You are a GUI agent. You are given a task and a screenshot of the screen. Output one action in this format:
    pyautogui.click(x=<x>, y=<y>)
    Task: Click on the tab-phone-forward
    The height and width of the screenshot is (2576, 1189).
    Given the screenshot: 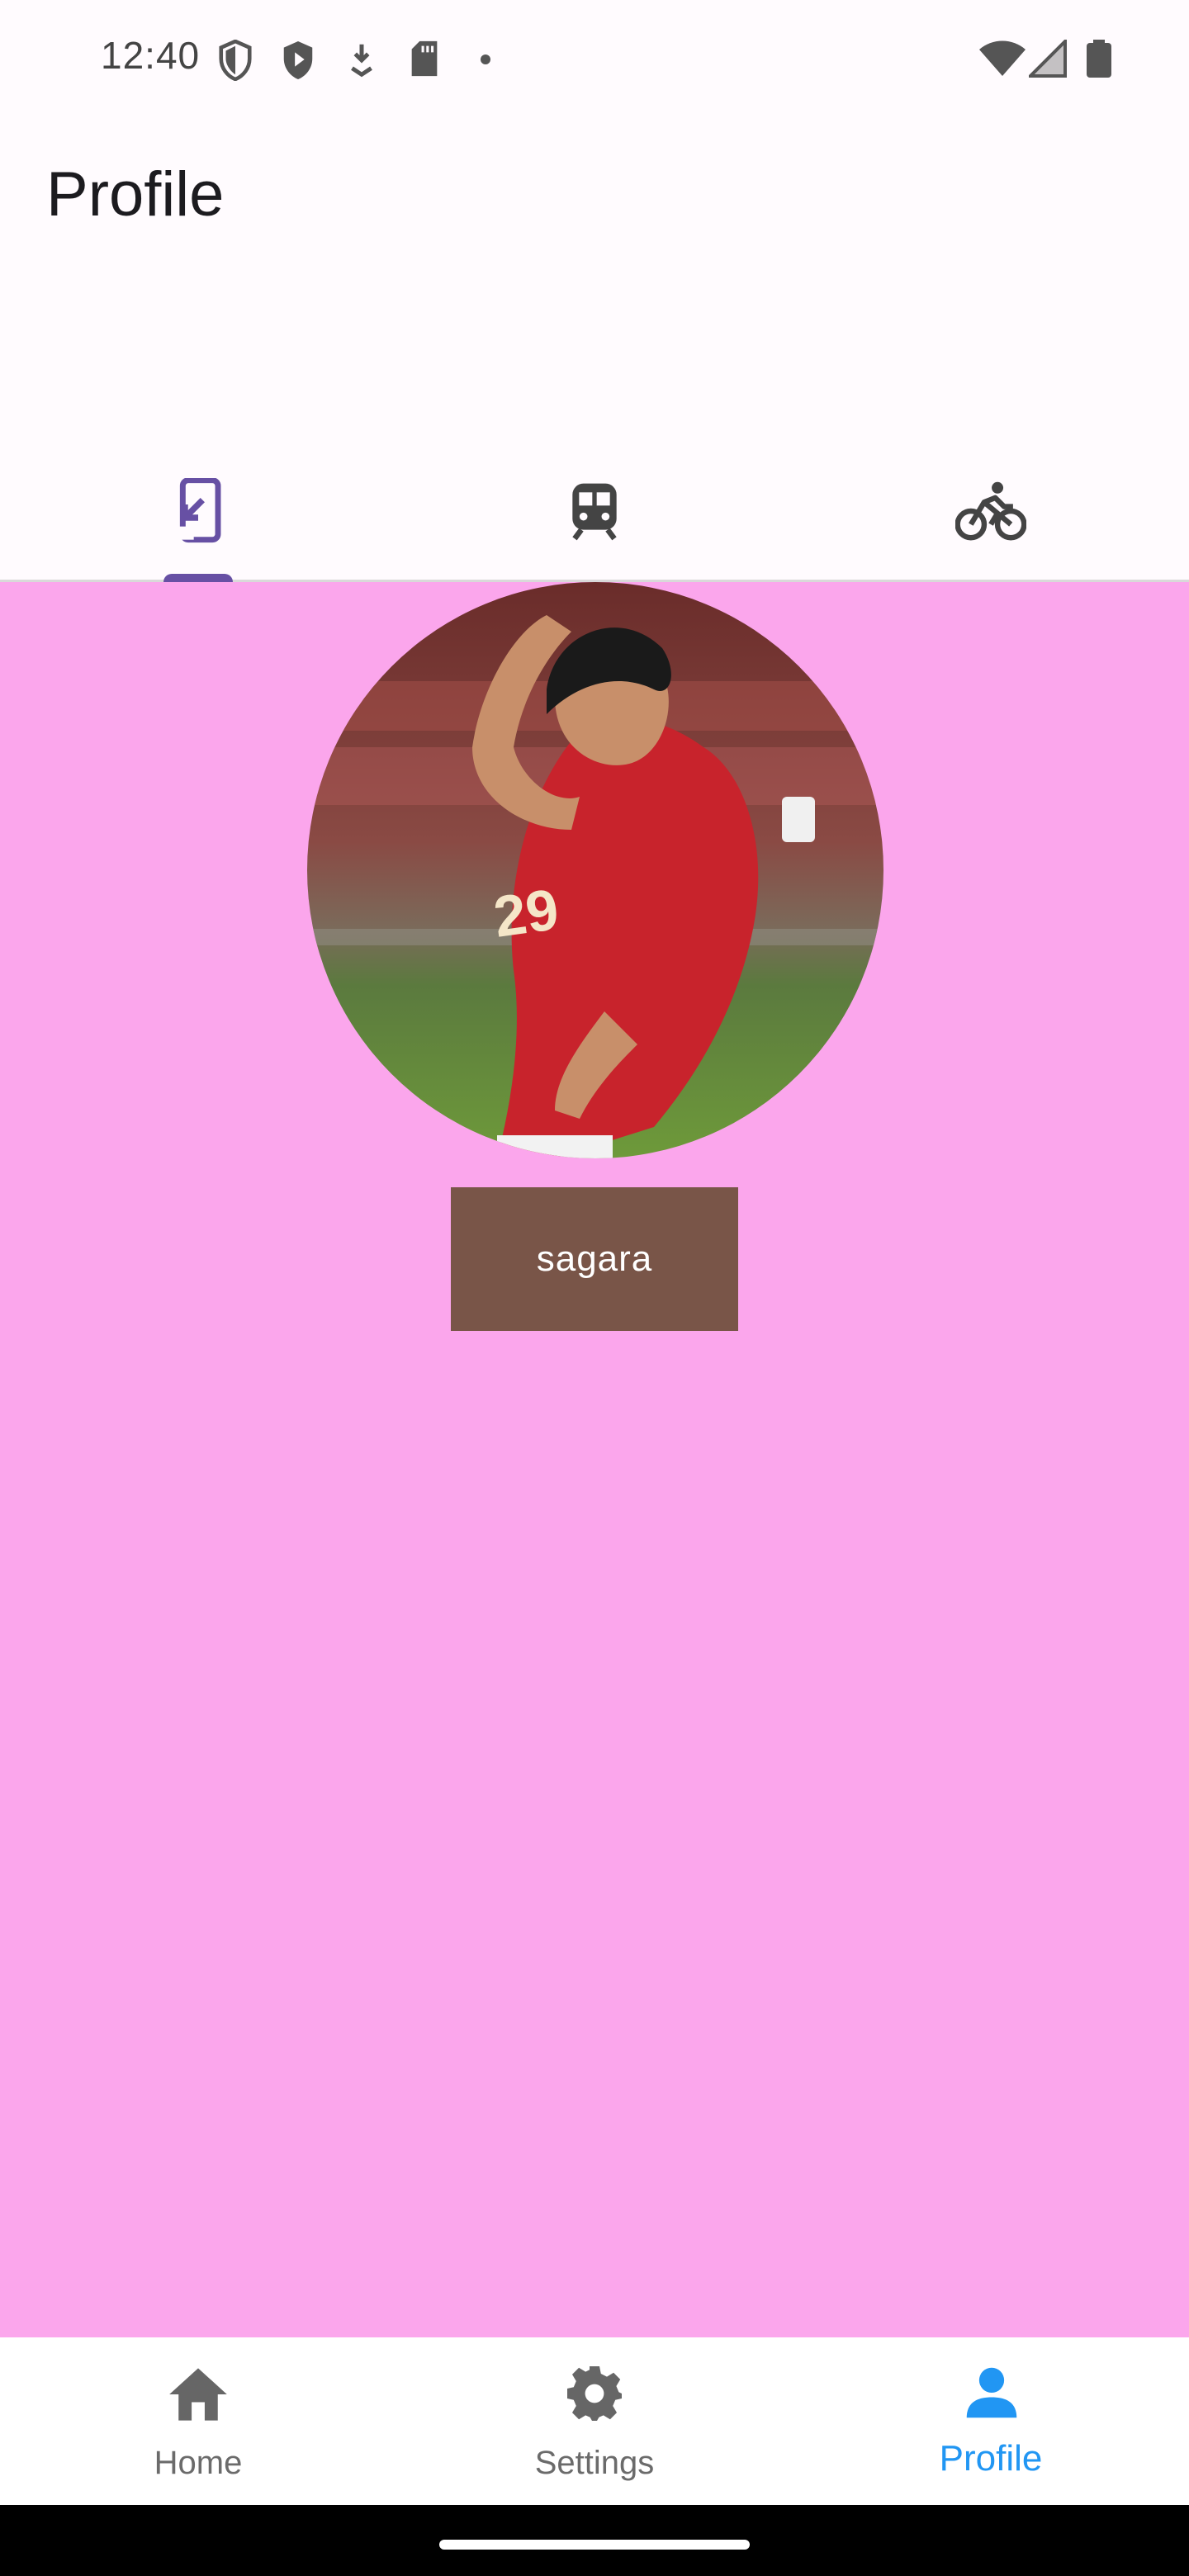 What is the action you would take?
    pyautogui.click(x=198, y=514)
    